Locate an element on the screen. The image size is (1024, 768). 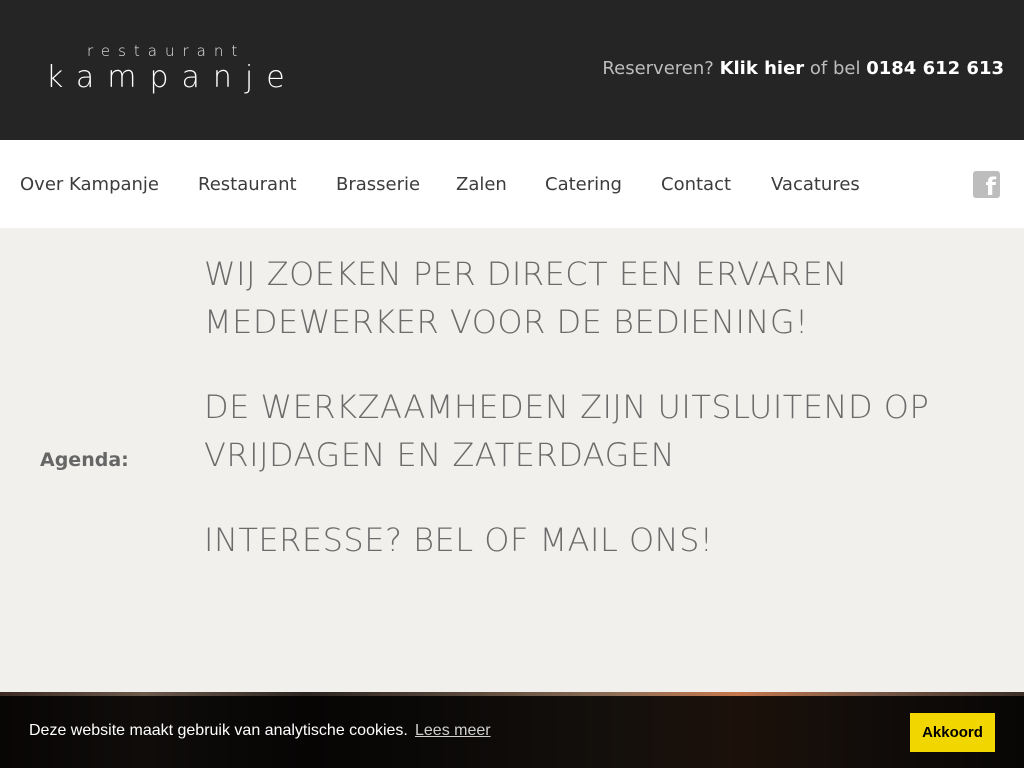
nav-item-vacatures: Vacatures is located at coordinates (815, 184).